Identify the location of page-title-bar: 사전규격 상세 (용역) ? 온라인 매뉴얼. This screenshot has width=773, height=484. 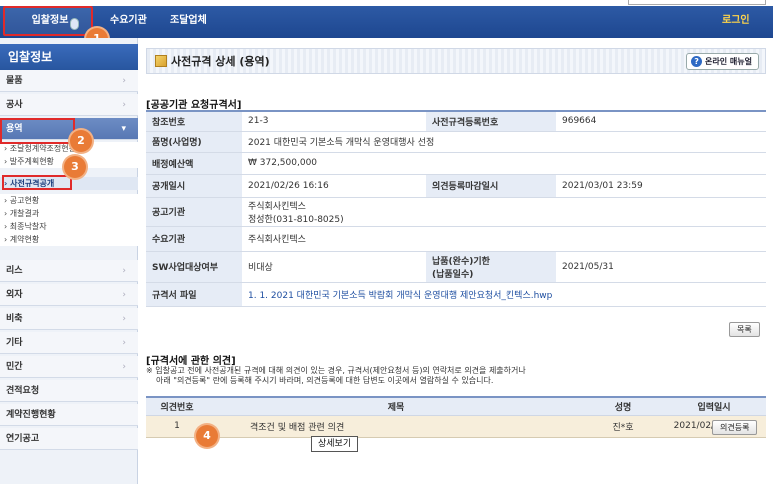
(456, 61).